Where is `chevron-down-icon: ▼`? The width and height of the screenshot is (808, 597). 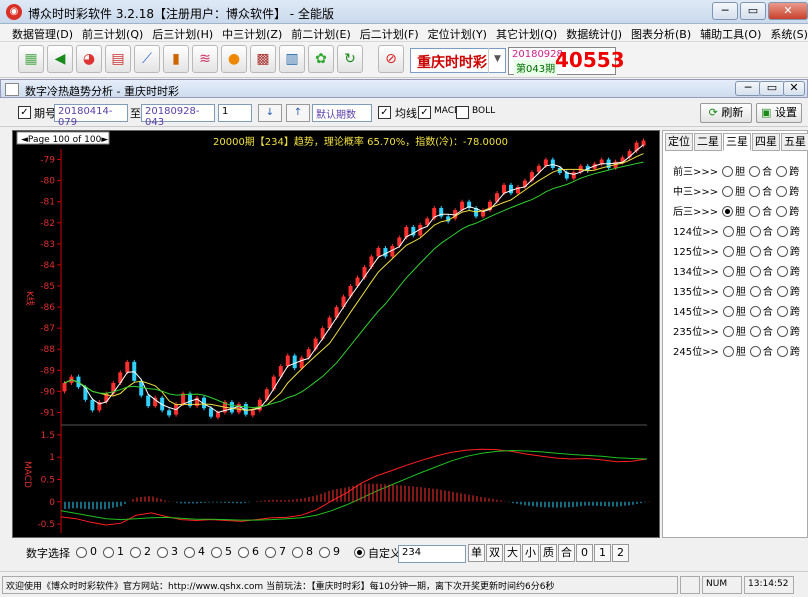 chevron-down-icon: ▼ is located at coordinates (497, 60).